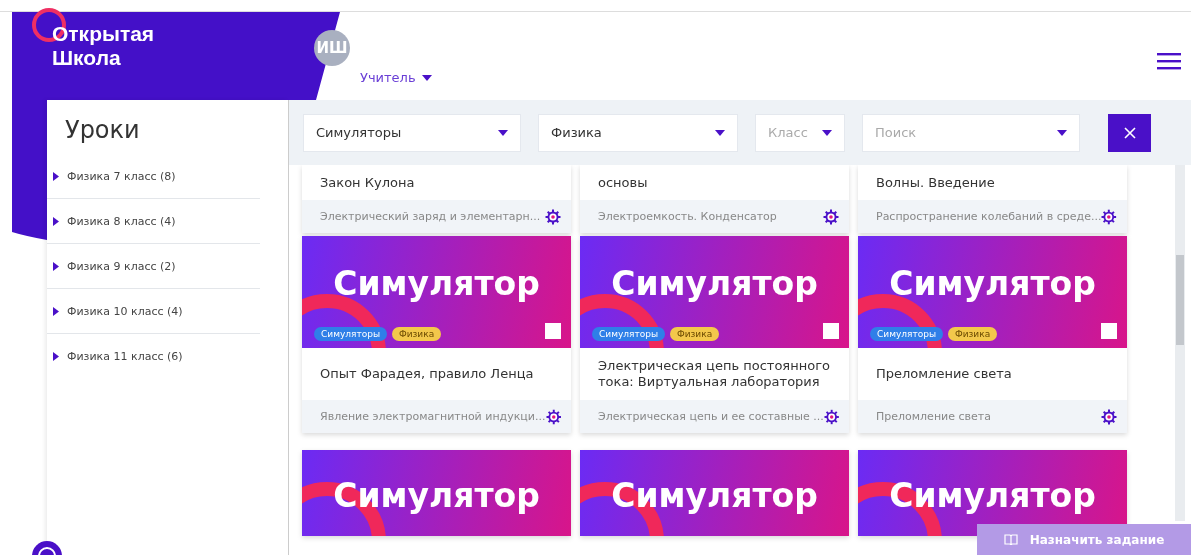 Image resolution: width=1191 pixels, height=555 pixels. I want to click on lesson-group: Физика 8 класс (4), so click(153, 221).